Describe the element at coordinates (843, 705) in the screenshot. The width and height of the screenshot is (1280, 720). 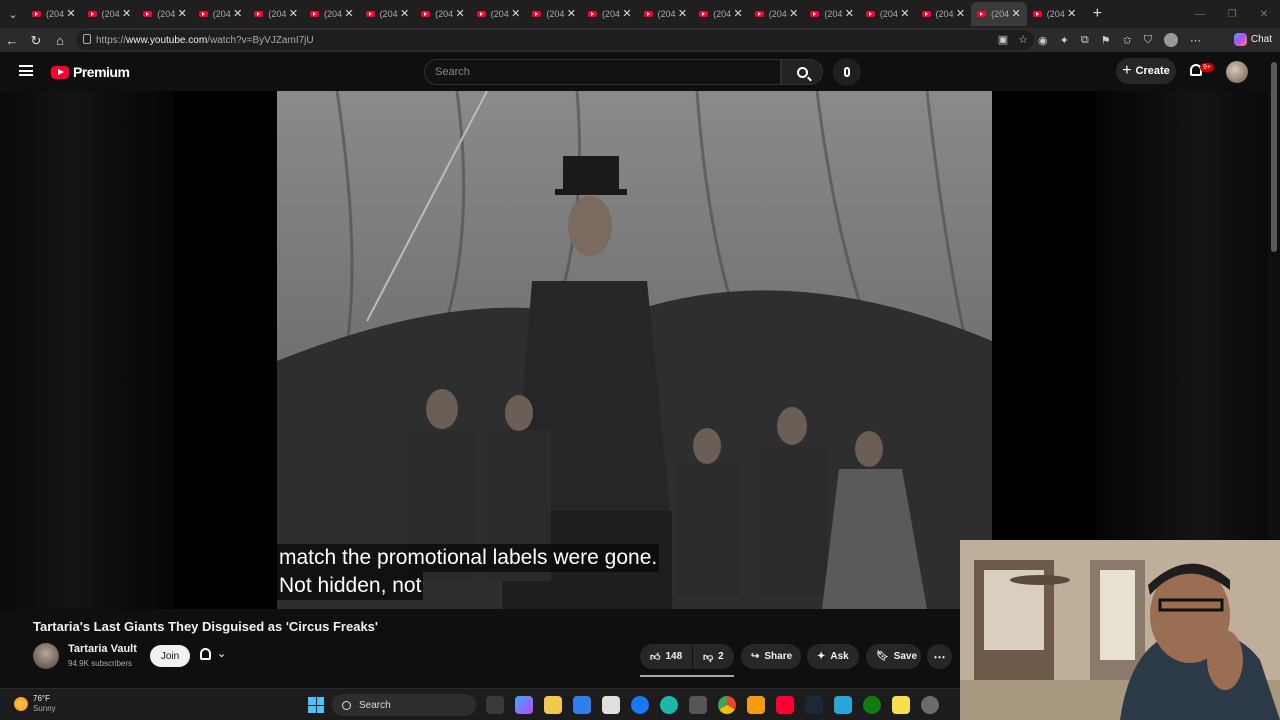
I see `app-icon` at that location.